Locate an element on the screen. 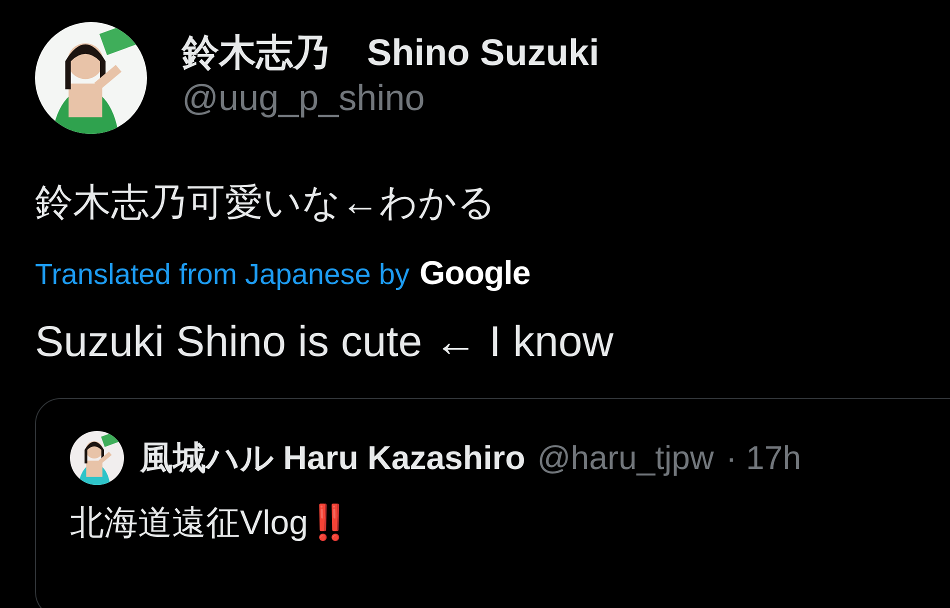 The width and height of the screenshot is (950, 608). author-handle: @uug_p_shino is located at coordinates (391, 98).